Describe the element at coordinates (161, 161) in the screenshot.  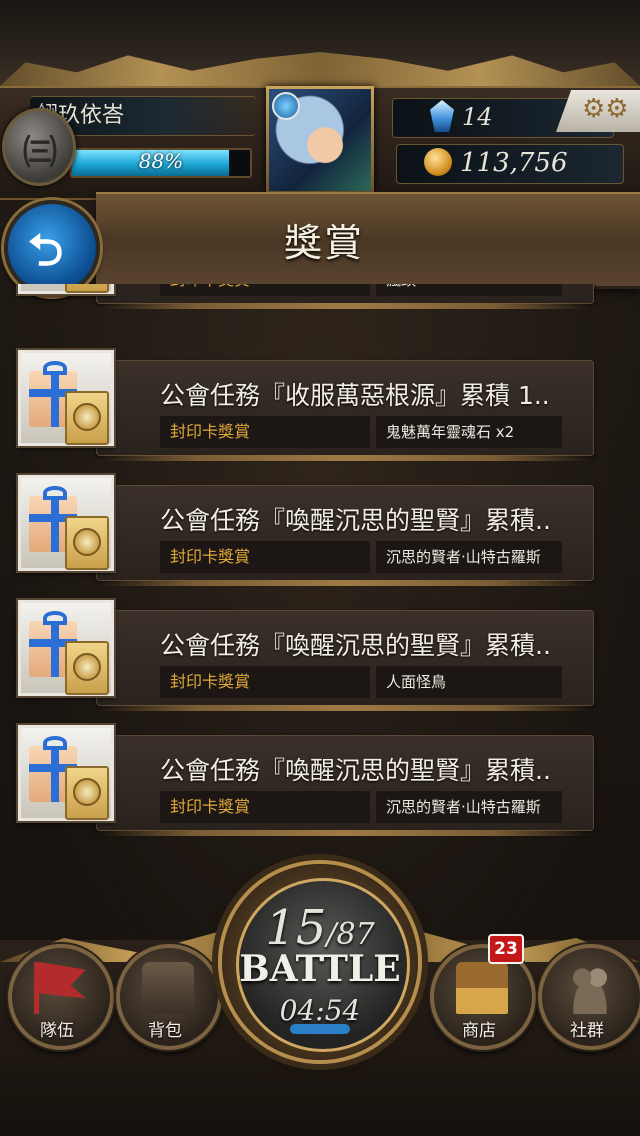
I see `exp-percent: 88%` at that location.